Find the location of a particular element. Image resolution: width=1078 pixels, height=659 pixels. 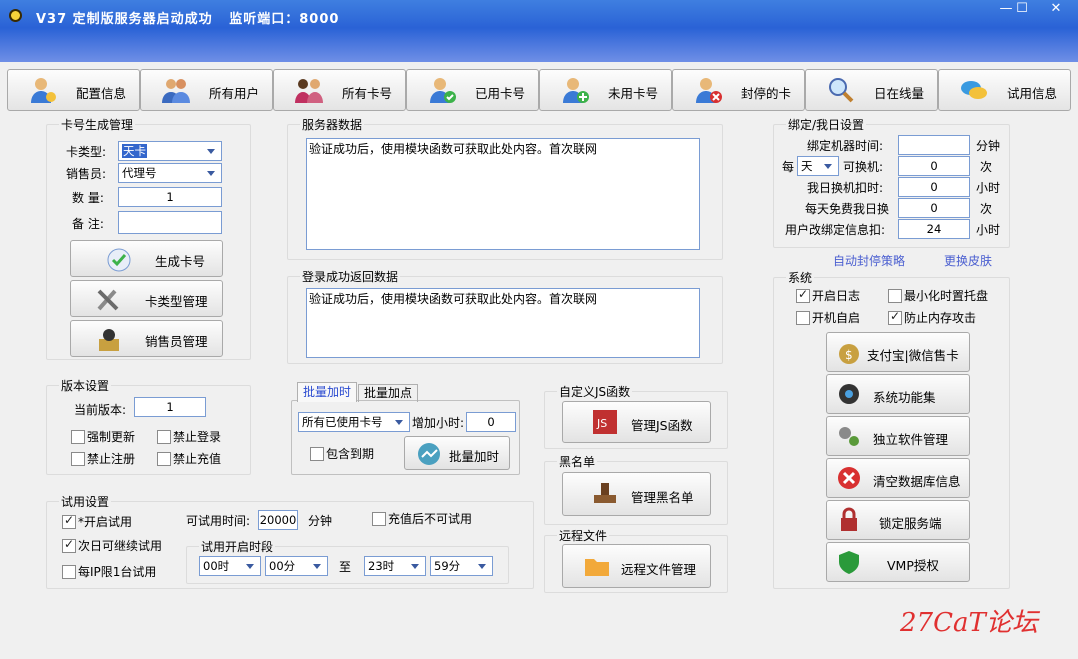

money-bag-icon: $ is located at coordinates (849, 354).